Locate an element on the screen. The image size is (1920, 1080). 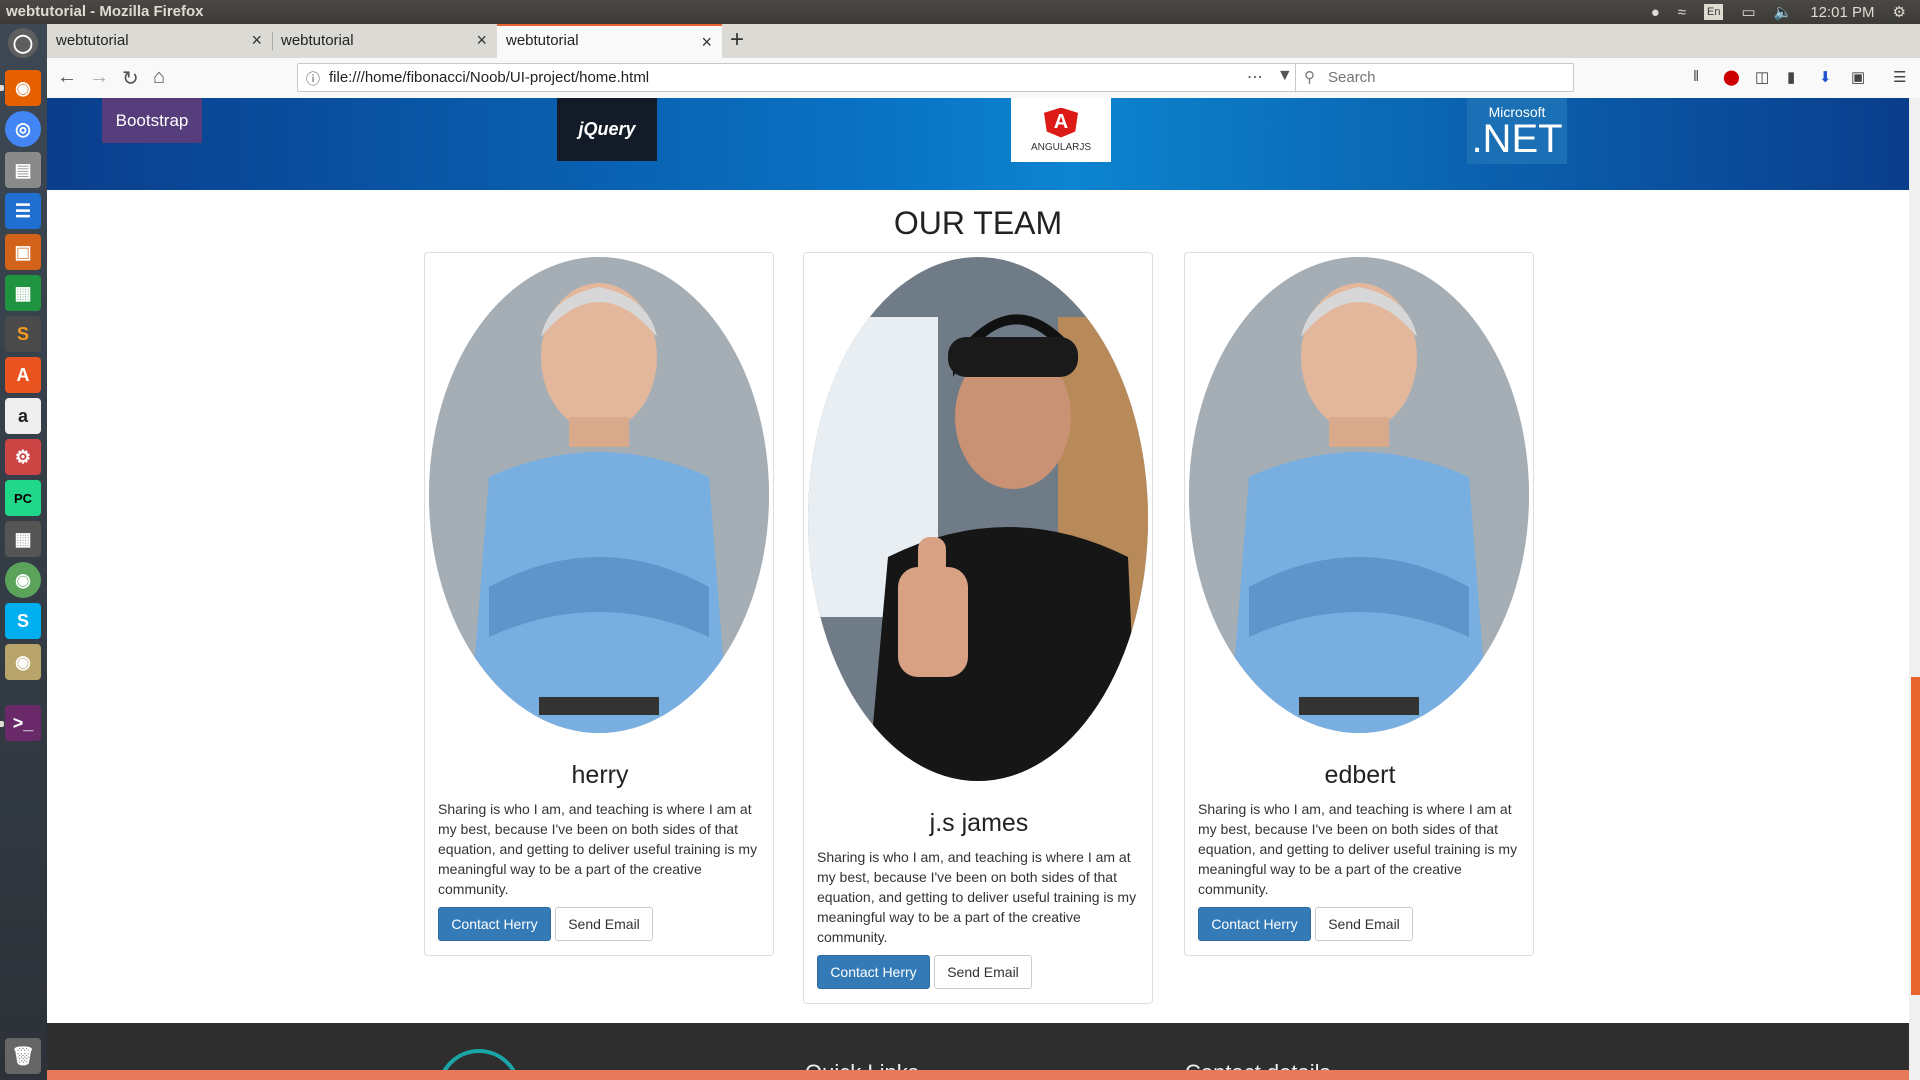
pocket-icon: ▼ is located at coordinates (1285, 77).